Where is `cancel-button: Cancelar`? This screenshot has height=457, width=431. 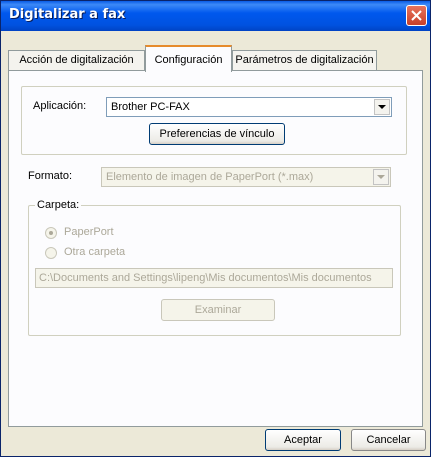 cancel-button: Cancelar is located at coordinates (388, 440).